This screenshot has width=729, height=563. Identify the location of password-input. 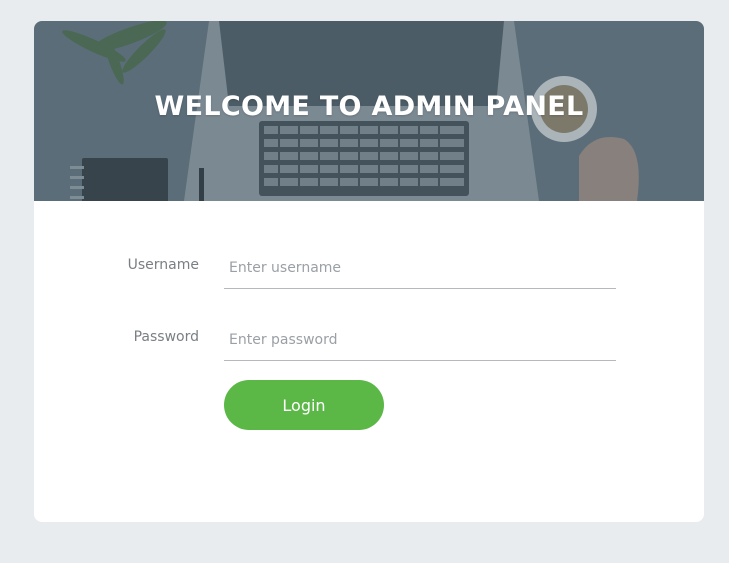
(420, 340).